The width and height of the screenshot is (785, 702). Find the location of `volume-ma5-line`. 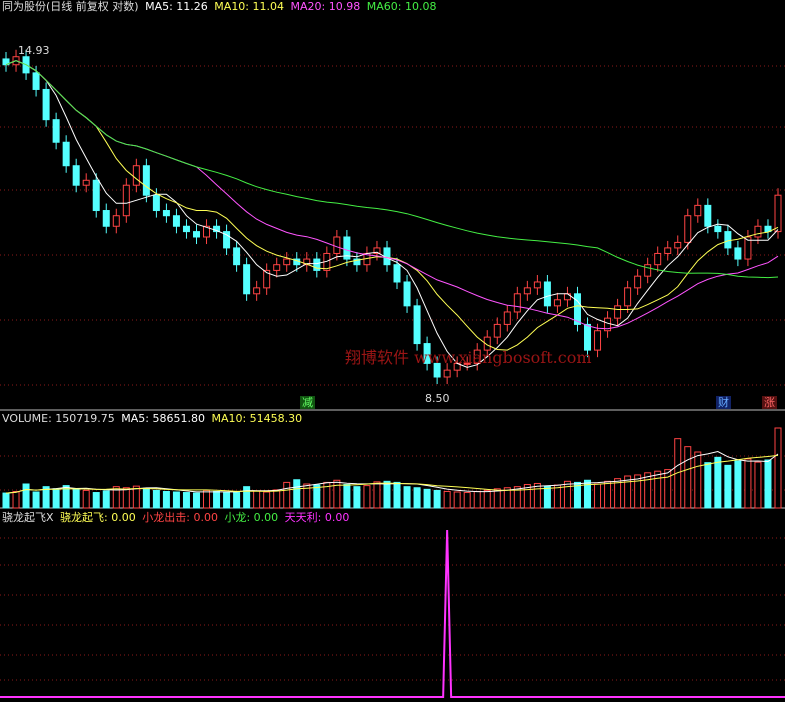

volume-ma5-line is located at coordinates (392, 472).